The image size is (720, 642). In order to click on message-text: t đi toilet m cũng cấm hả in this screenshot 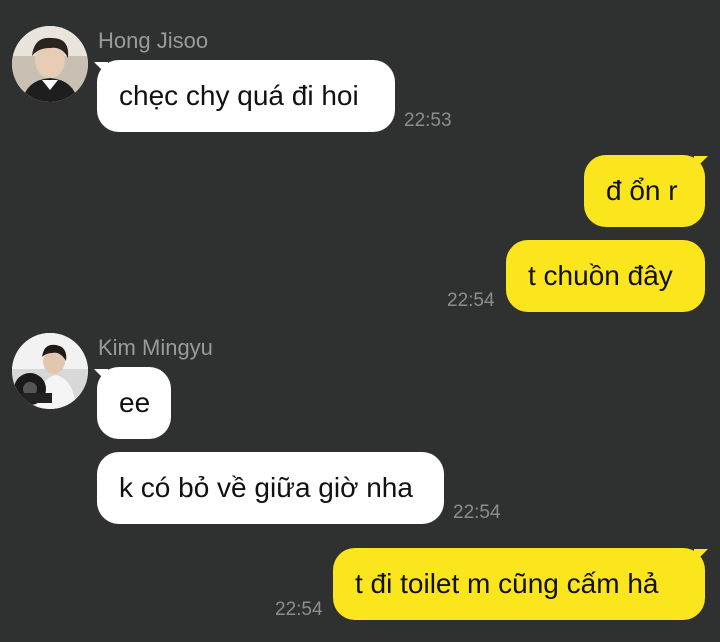, I will do `click(507, 583)`.